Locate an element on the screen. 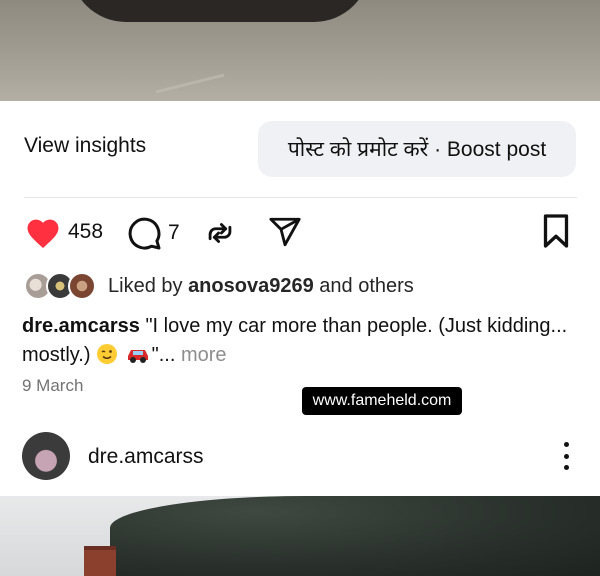  wink-emoji-icon is located at coordinates (107, 354).